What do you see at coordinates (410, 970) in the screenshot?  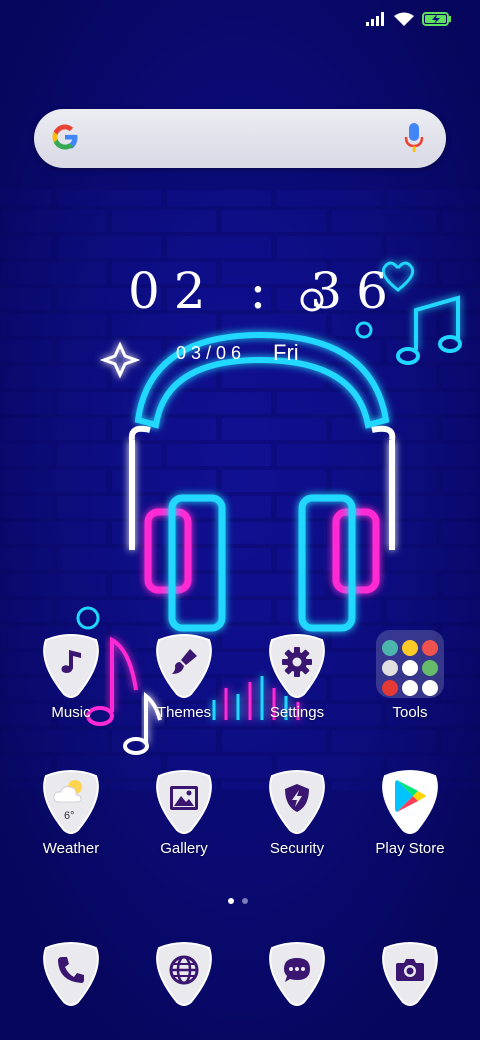 I see `camera-icon` at bounding box center [410, 970].